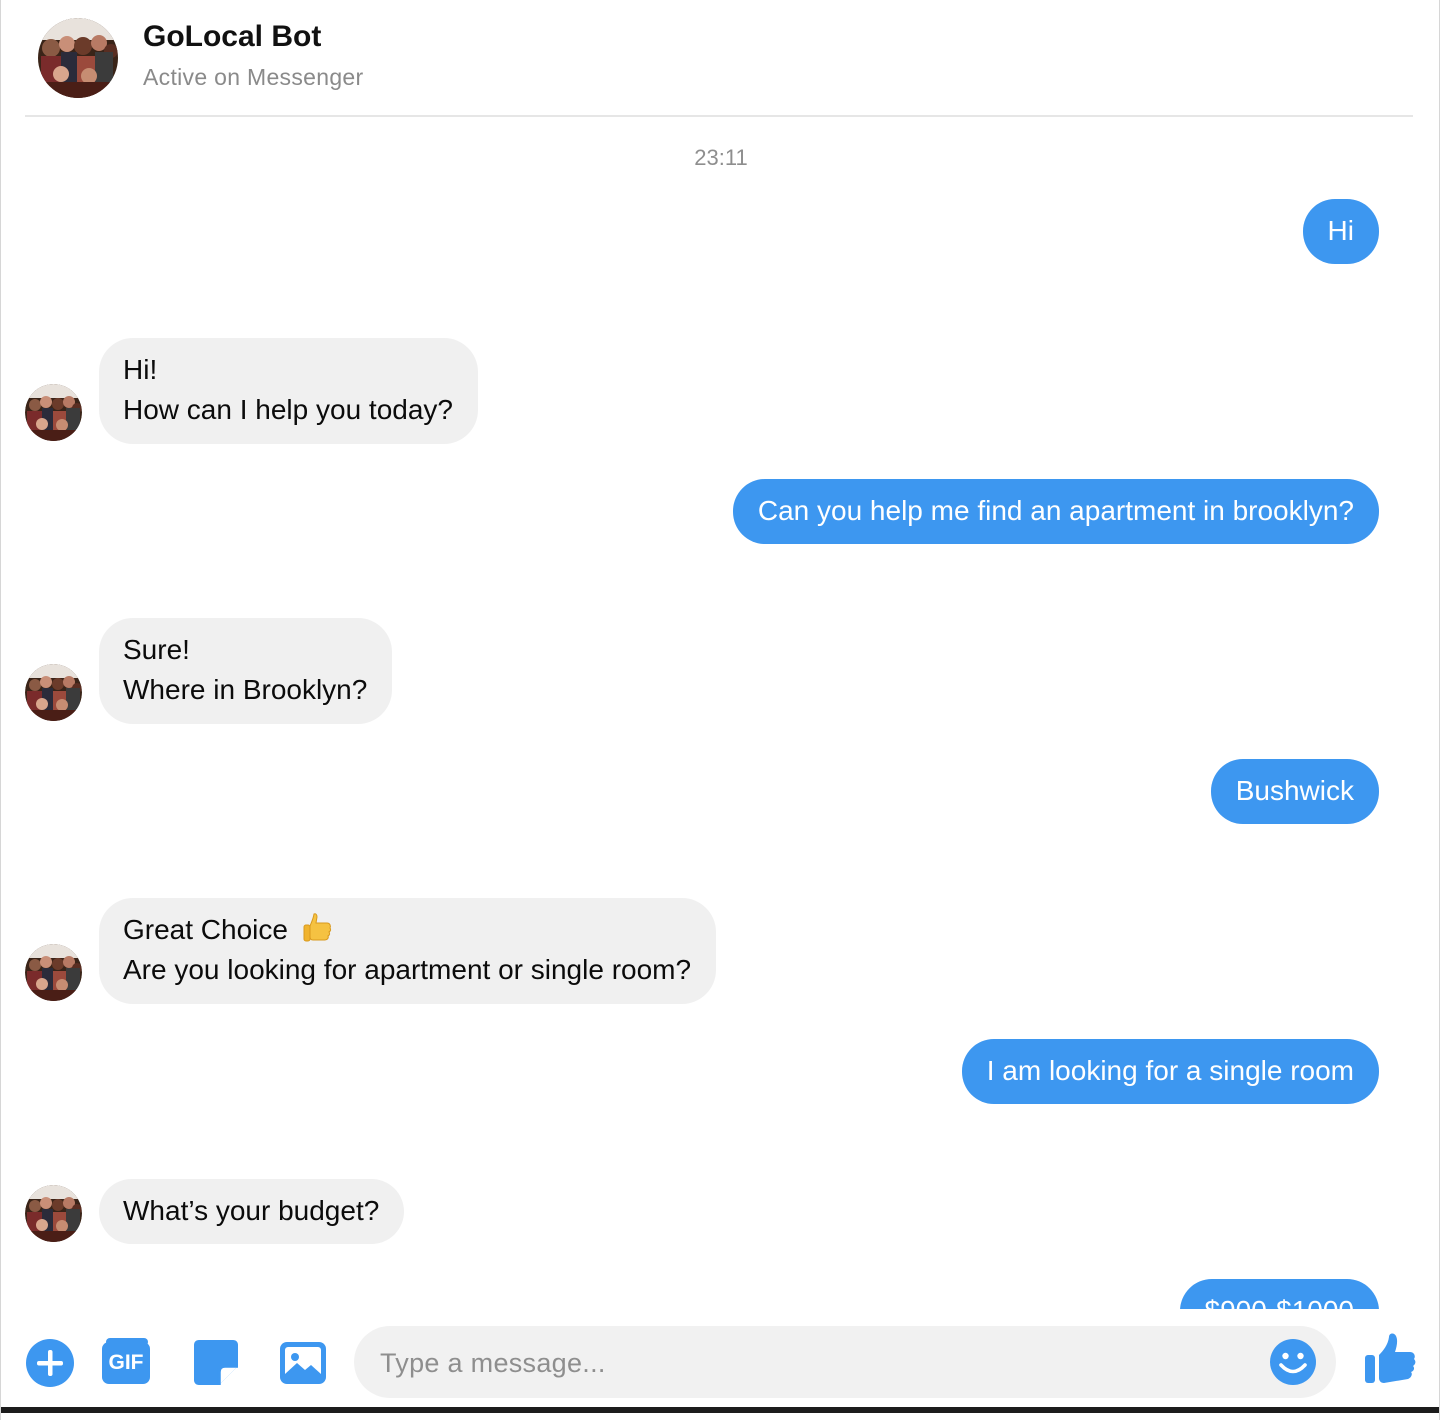 Image resolution: width=1440 pixels, height=1420 pixels. Describe the element at coordinates (720, 1410) in the screenshot. I see `window-bottom-edge` at that location.